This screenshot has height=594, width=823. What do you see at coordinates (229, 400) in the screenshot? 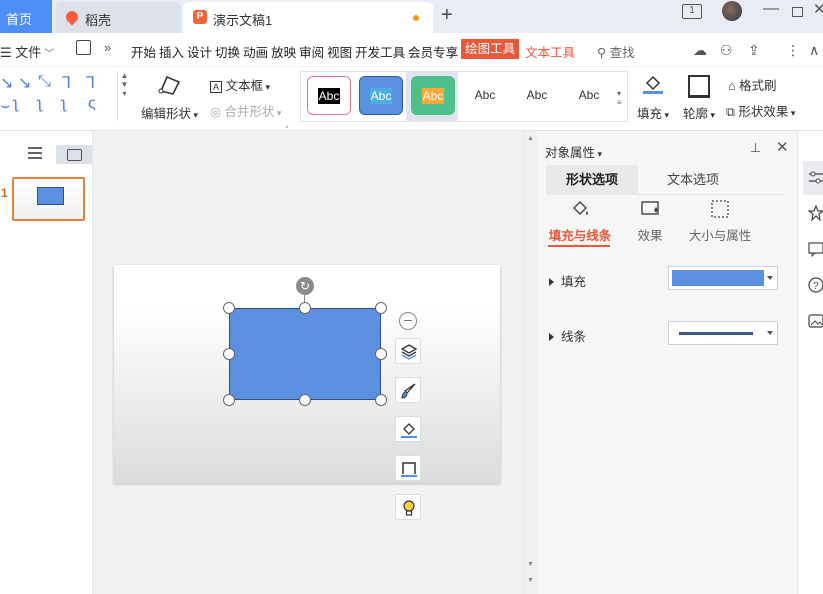
I see `resize-handle-bottom-left` at bounding box center [229, 400].